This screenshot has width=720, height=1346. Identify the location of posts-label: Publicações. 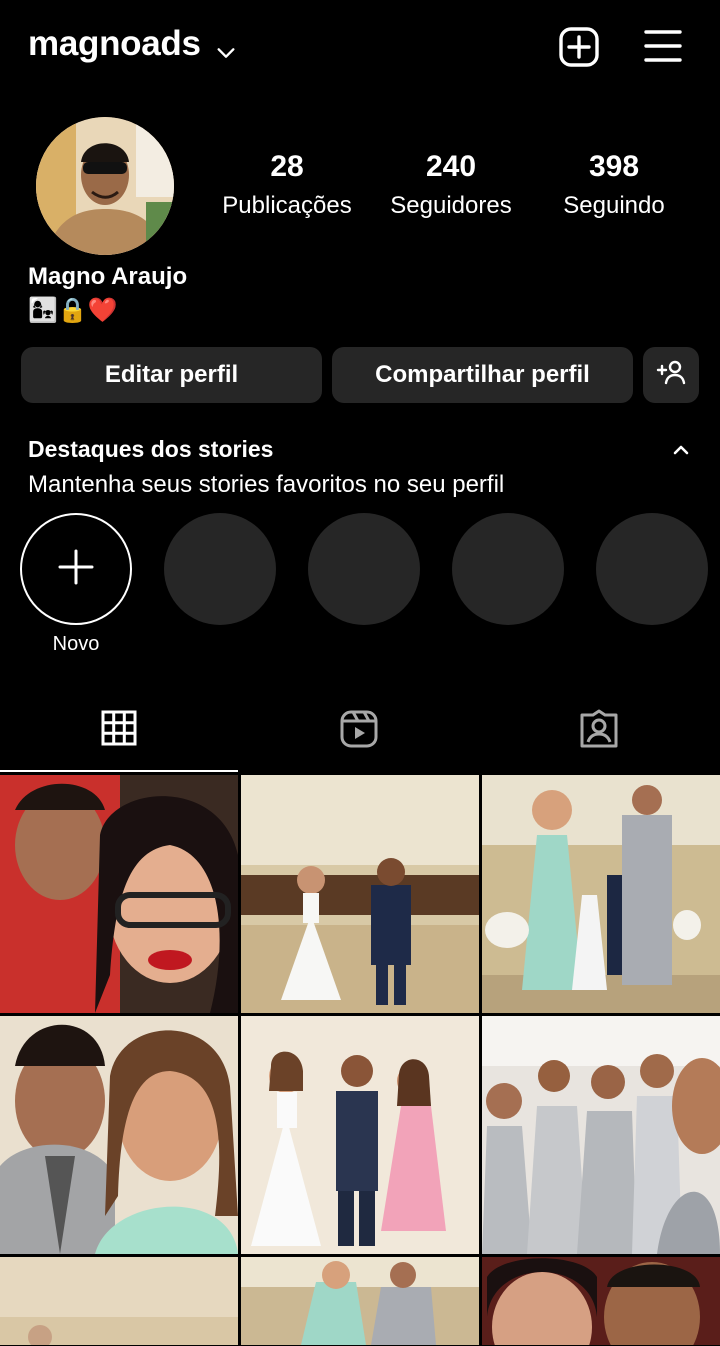
(287, 205).